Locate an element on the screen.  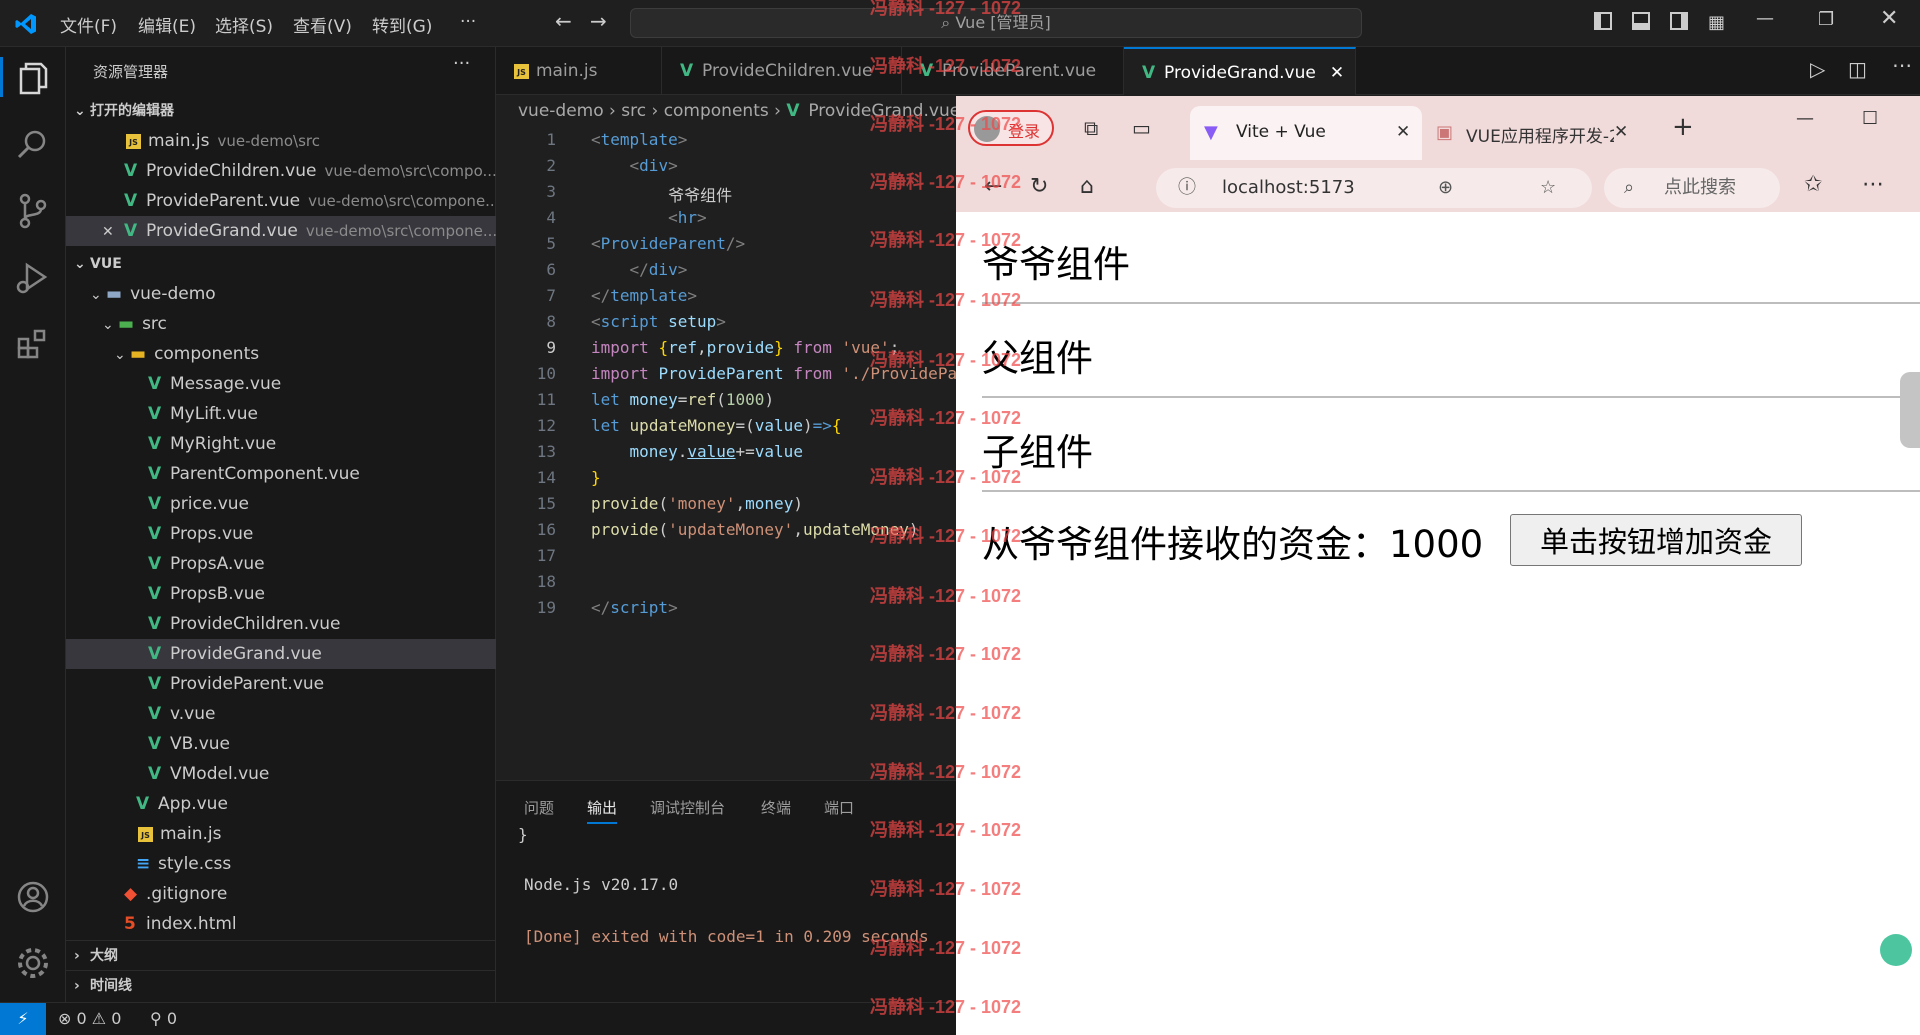
customize-layout-icon: ▦ is located at coordinates (1716, 22).